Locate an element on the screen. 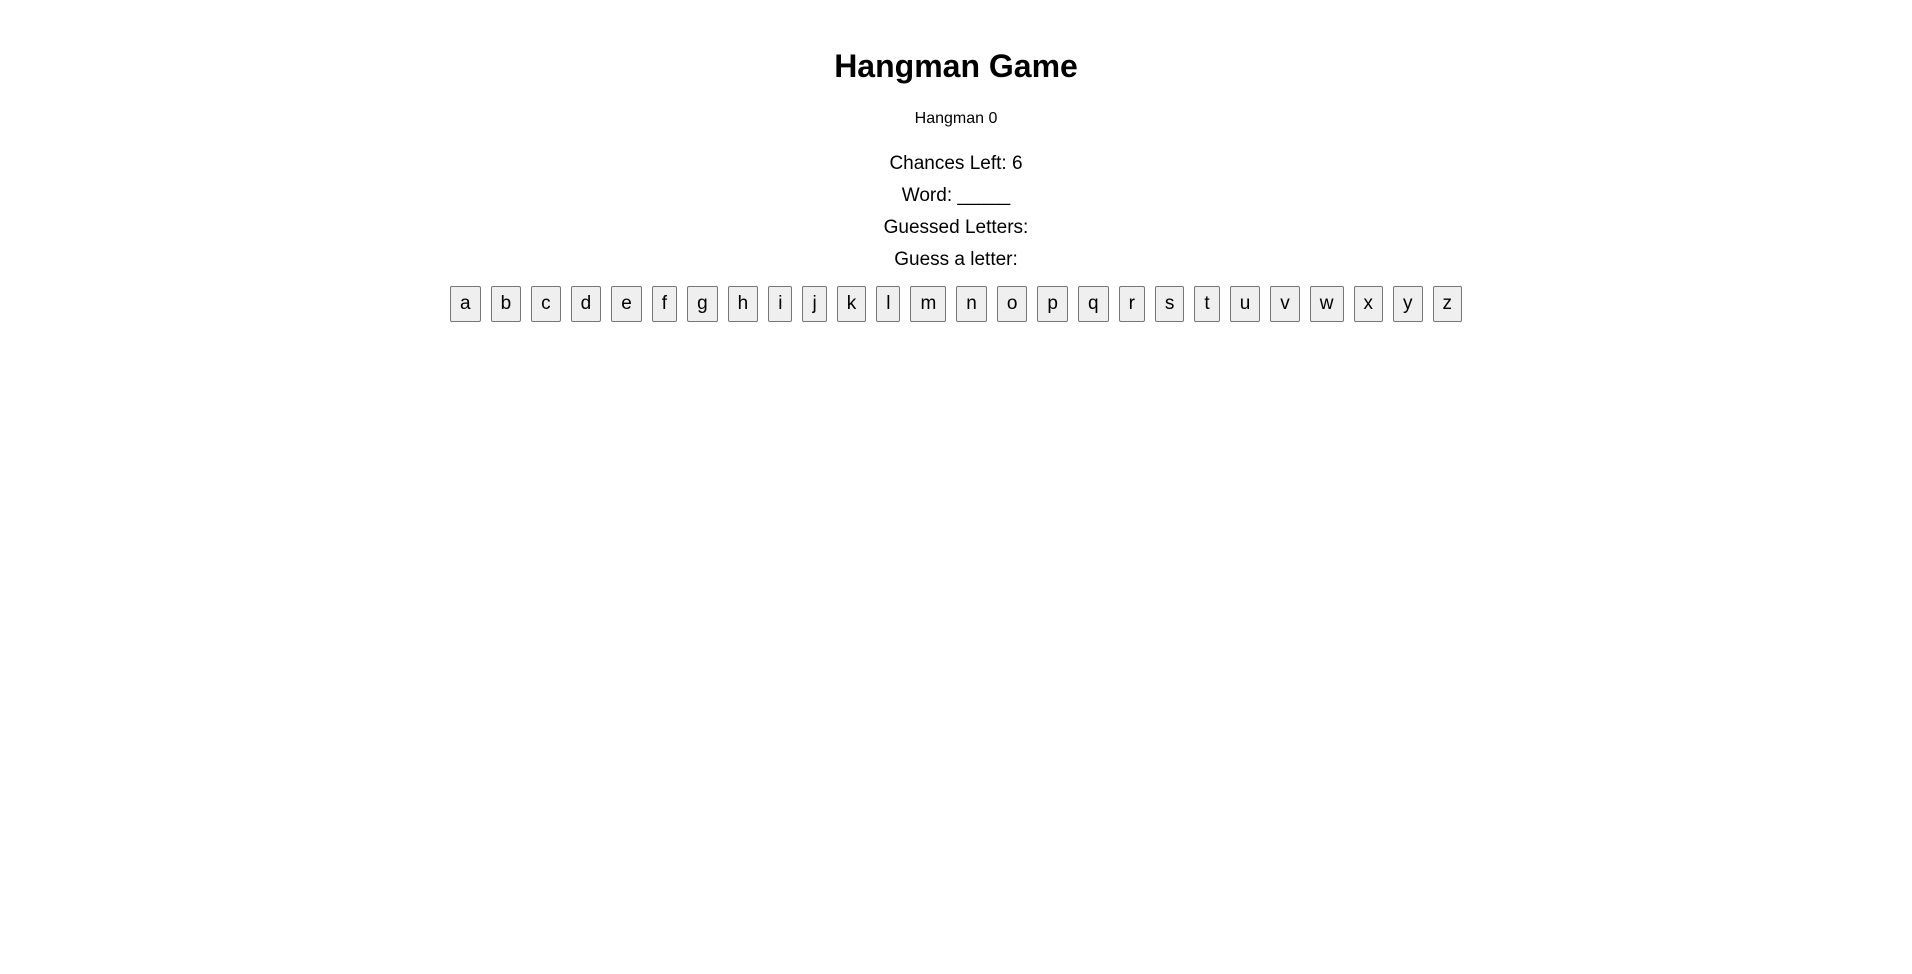 Image resolution: width=1912 pixels, height=974 pixels. hangman-image: Hangman 0 is located at coordinates (956, 119).